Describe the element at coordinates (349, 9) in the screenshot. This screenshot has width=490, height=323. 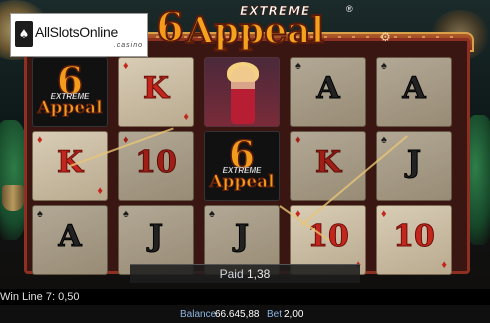
I see `logo-registered: ®` at that location.